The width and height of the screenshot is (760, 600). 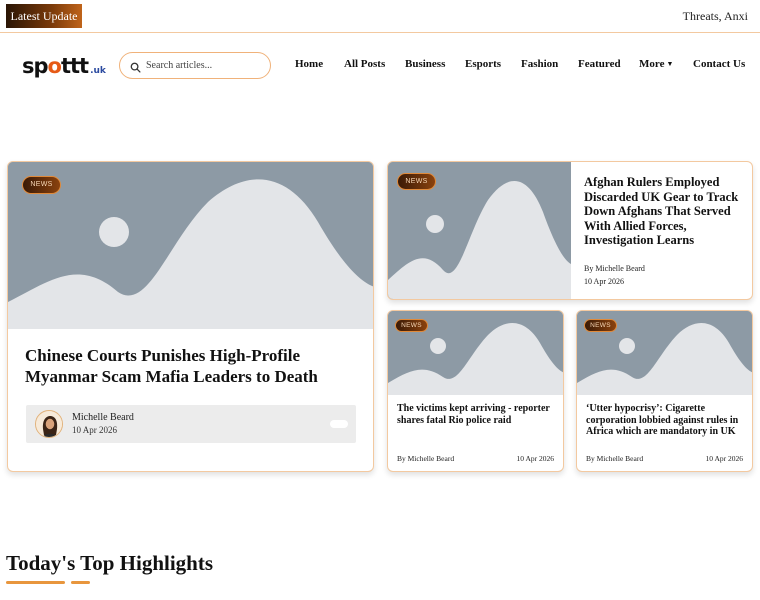 What do you see at coordinates (103, 417) in the screenshot?
I see `author-name: Michelle Beard` at bounding box center [103, 417].